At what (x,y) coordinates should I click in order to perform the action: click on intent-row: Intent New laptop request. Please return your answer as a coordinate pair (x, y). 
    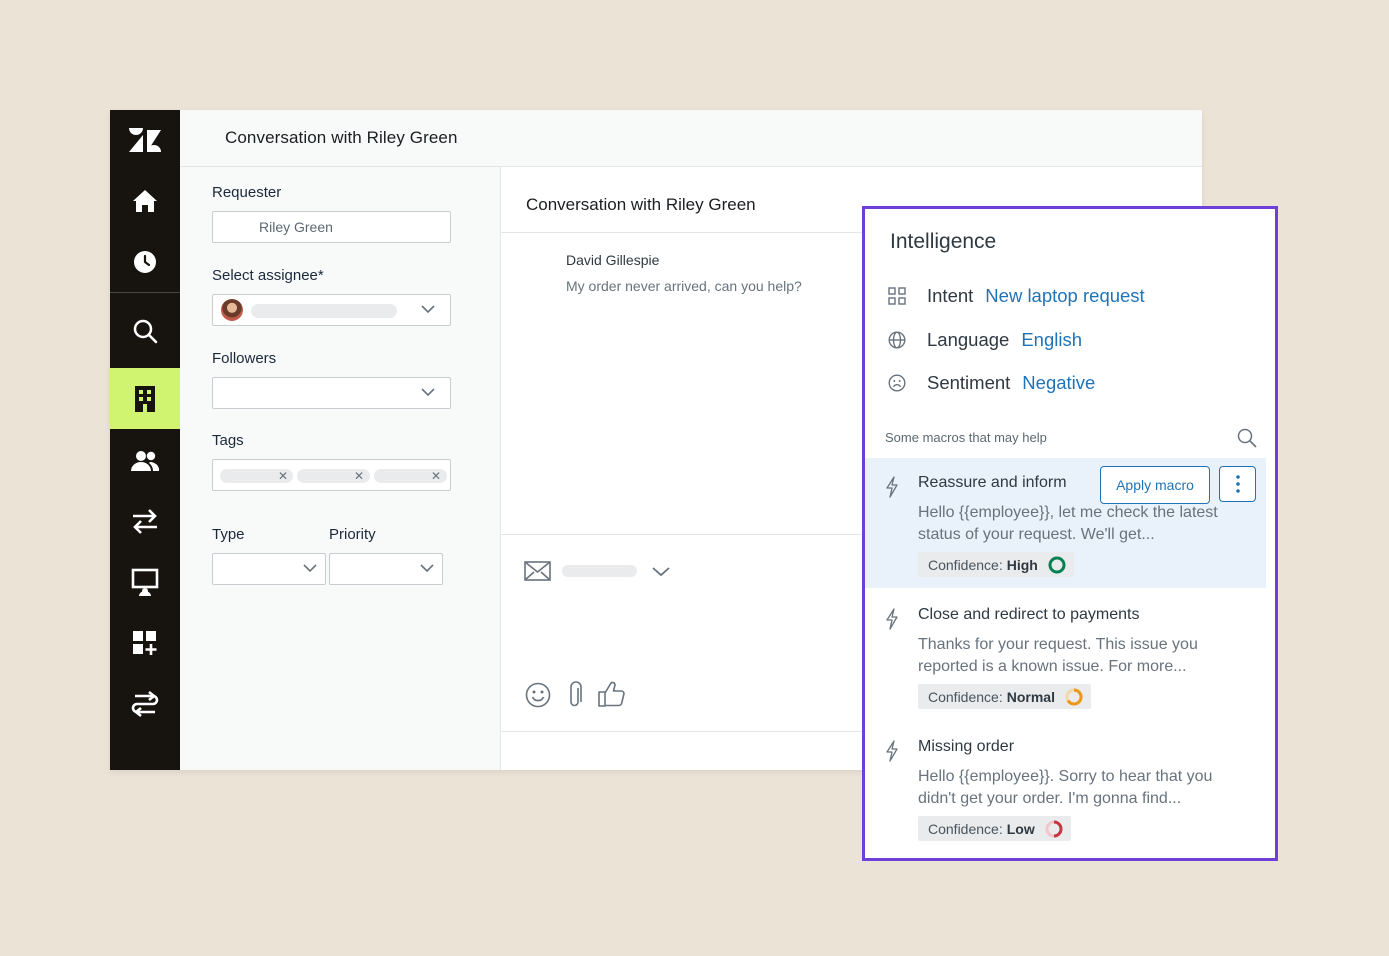
    Looking at the image, I should click on (1016, 296).